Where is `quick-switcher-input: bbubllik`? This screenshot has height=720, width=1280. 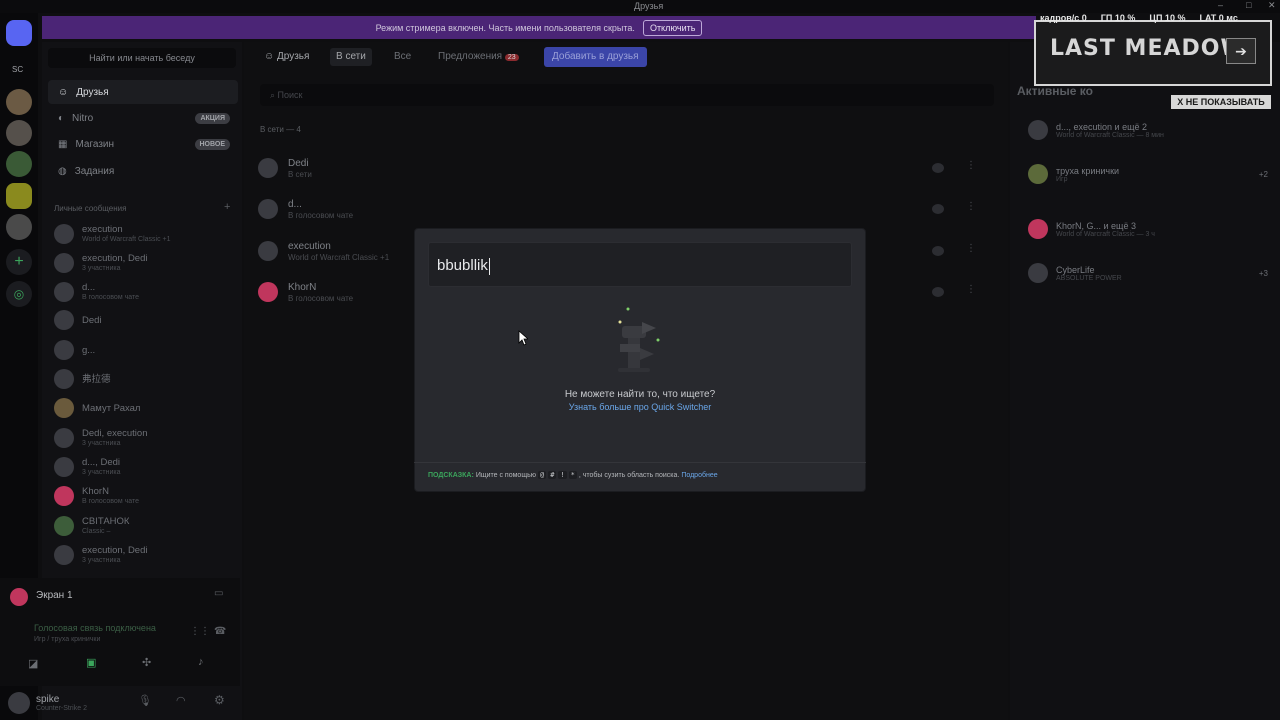 quick-switcher-input: bbubllik is located at coordinates (640, 264).